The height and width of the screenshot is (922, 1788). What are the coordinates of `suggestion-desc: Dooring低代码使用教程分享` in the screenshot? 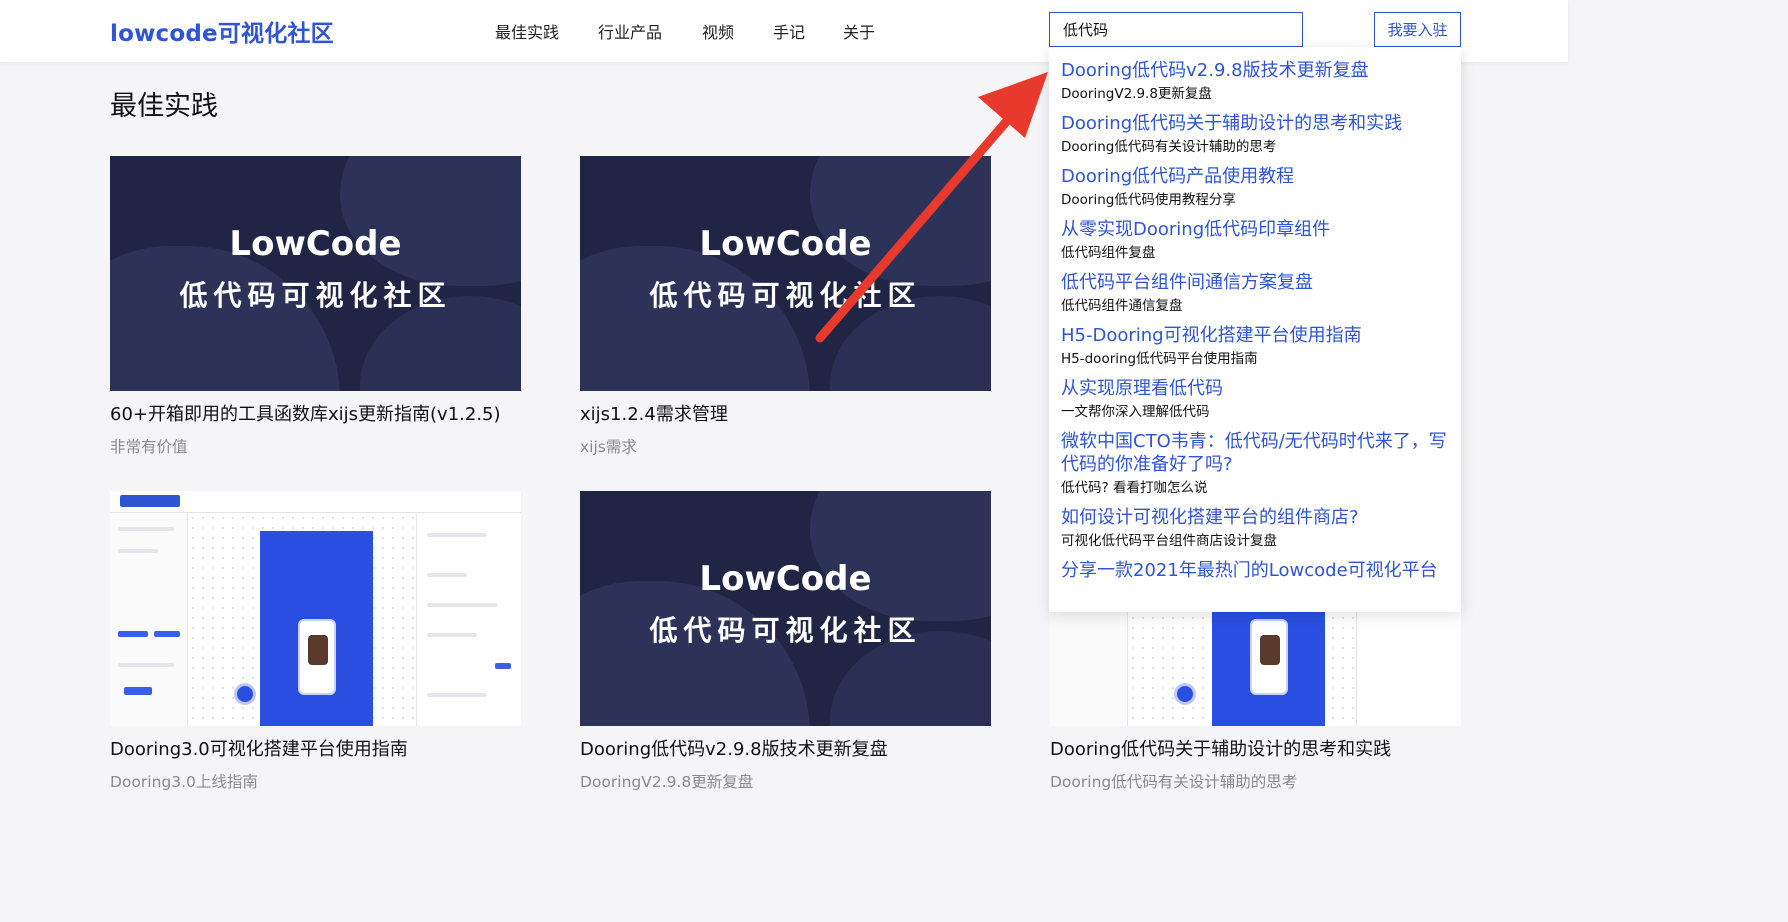 It's located at (1148, 200).